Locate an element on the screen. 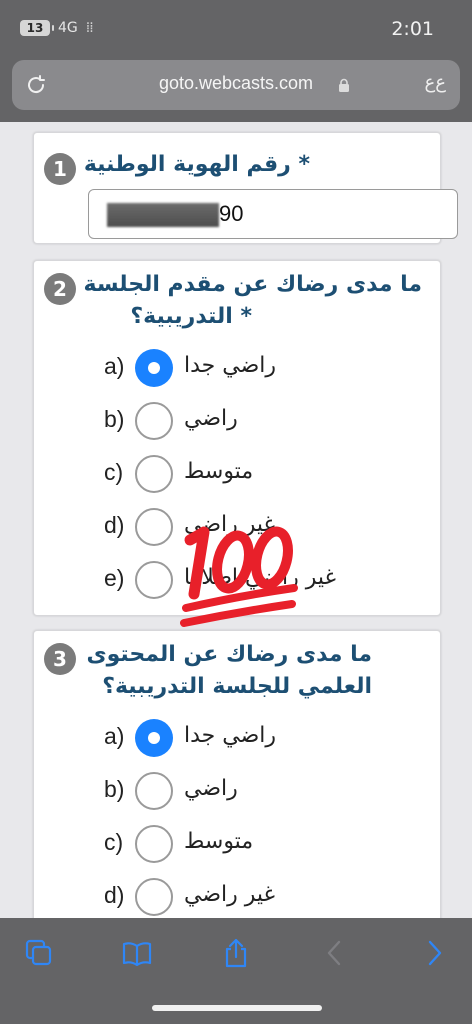 This screenshot has width=472, height=1024. question-number: 3 is located at coordinates (60, 659).